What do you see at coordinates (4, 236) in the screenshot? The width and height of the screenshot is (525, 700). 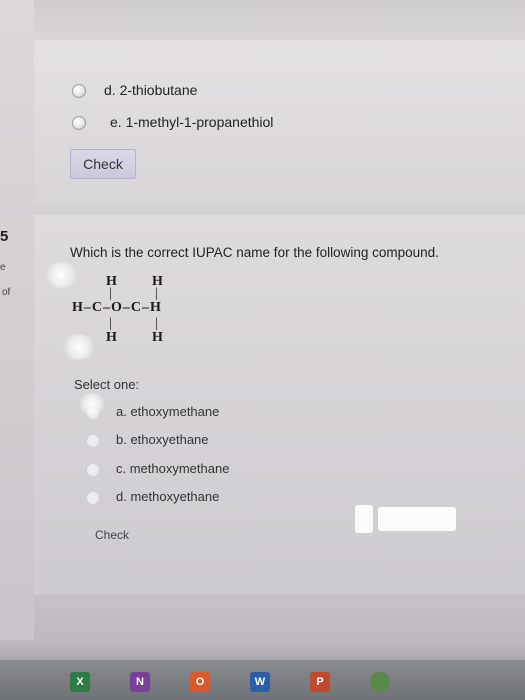 I see `question-number: 5` at bounding box center [4, 236].